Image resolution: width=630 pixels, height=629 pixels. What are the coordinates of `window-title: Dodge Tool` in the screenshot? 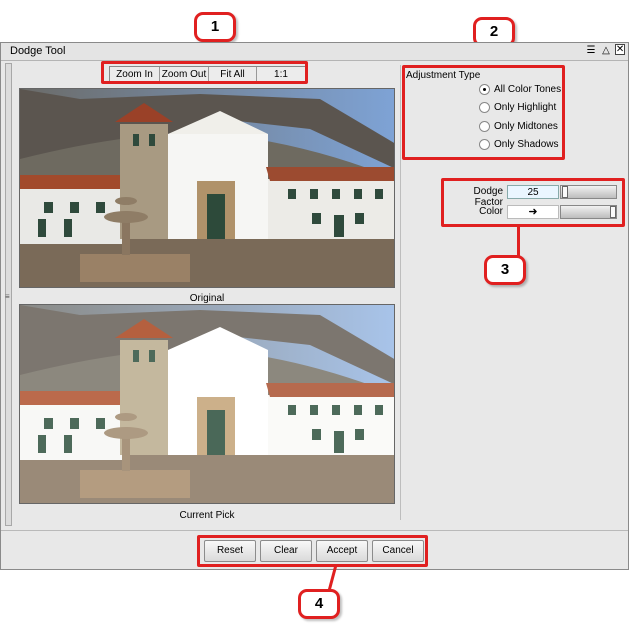 It's located at (38, 51).